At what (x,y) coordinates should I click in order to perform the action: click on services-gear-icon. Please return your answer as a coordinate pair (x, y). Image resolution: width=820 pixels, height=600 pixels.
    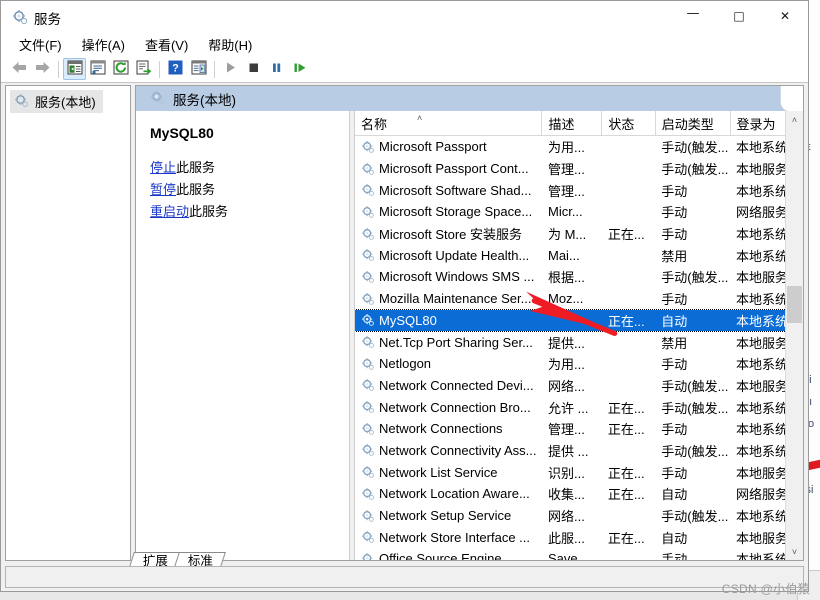
    Looking at the image, I should click on (157, 99).